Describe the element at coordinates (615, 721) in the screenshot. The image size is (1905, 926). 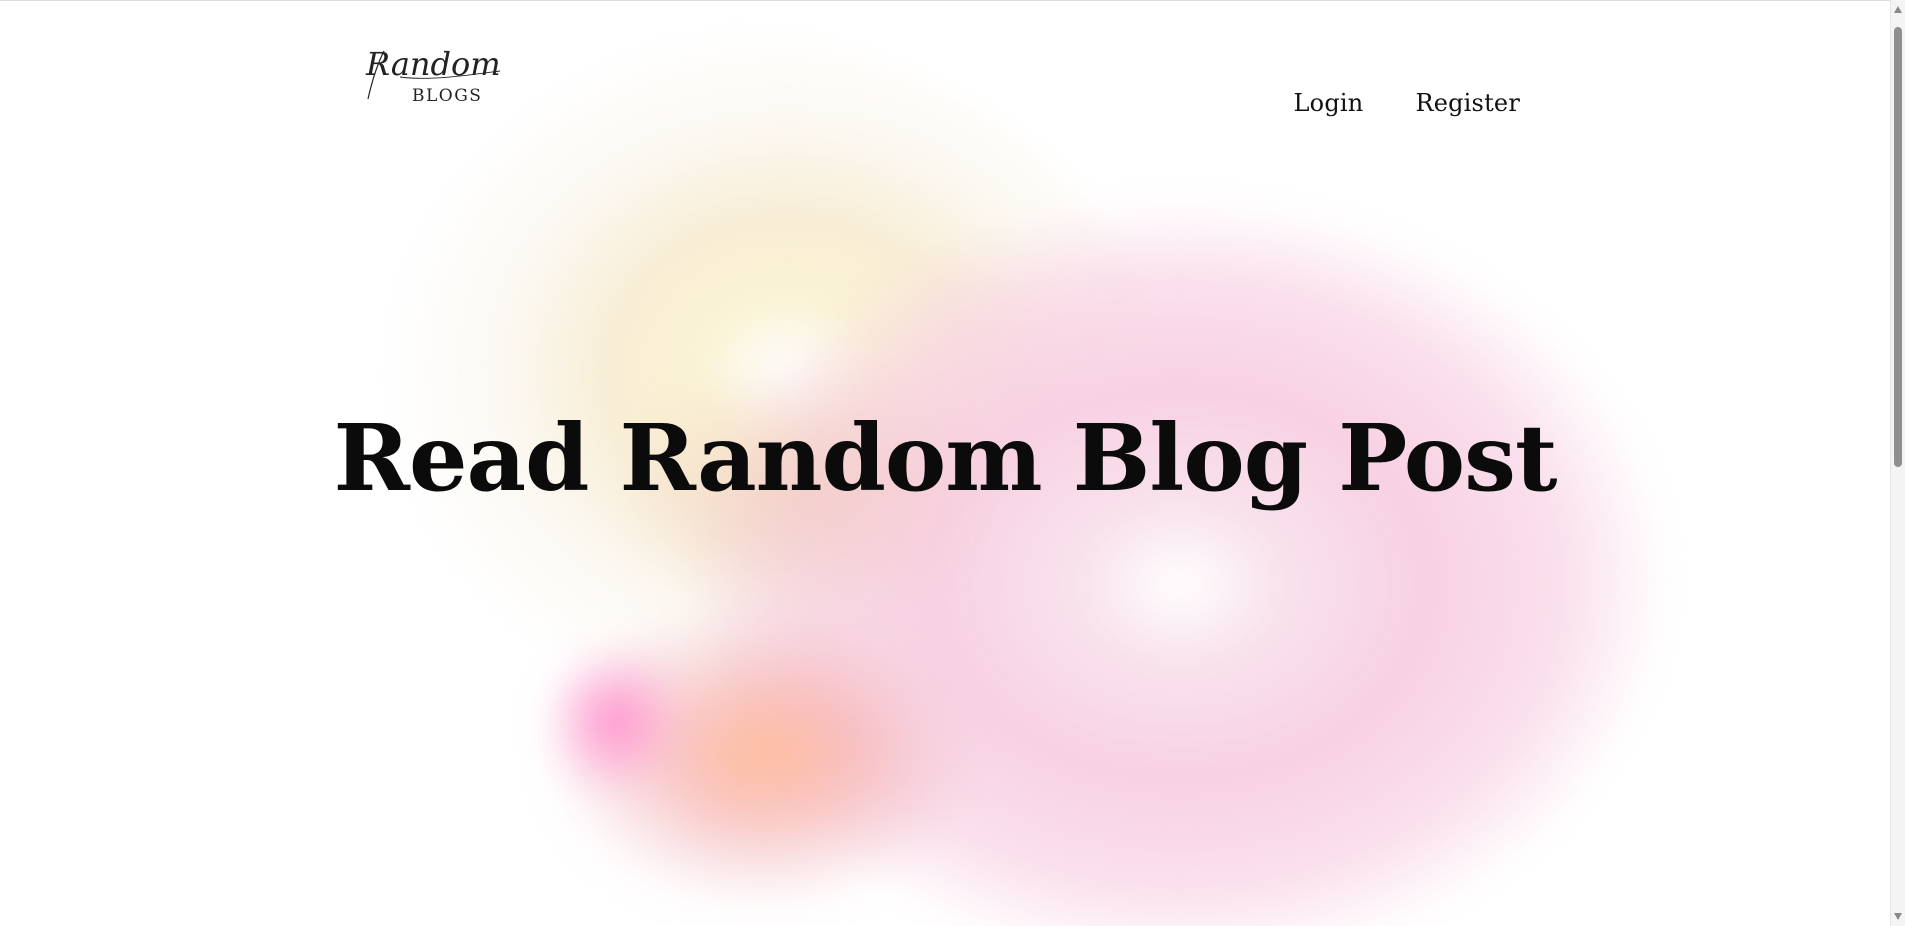
I see `background-magenta-blob` at that location.